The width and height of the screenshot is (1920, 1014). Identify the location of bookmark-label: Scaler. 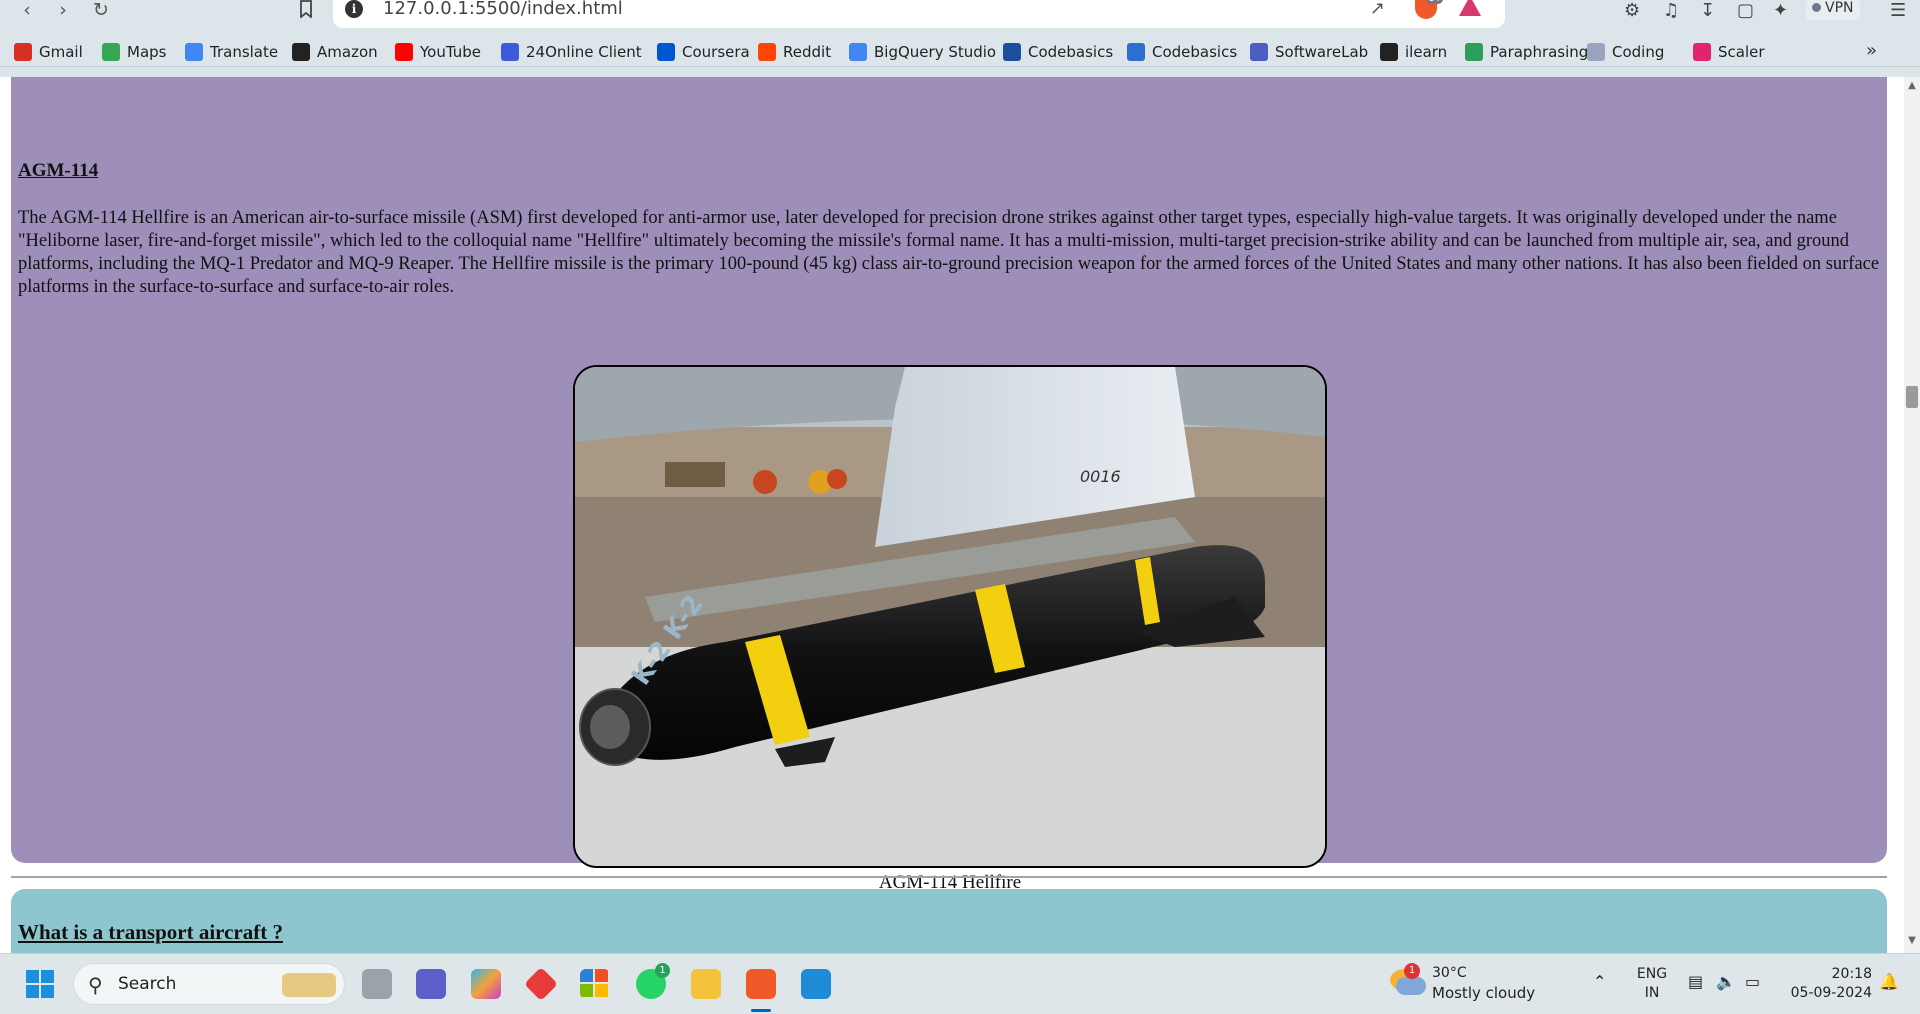
(1741, 52).